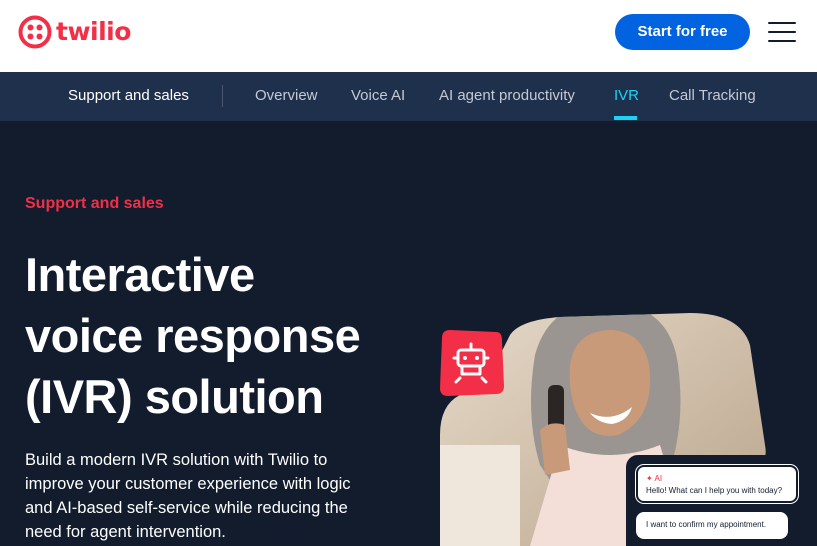 The width and height of the screenshot is (817, 546). I want to click on subnav-link-voice-ai: Voice AI, so click(378, 96).